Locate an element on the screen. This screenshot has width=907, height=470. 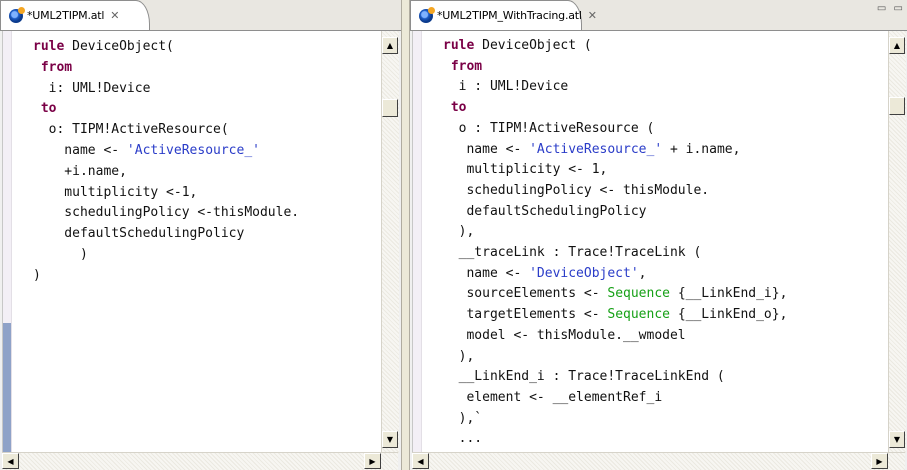
code-token: __traceLink : Trace!TraceLink ( is located at coordinates (572, 253).